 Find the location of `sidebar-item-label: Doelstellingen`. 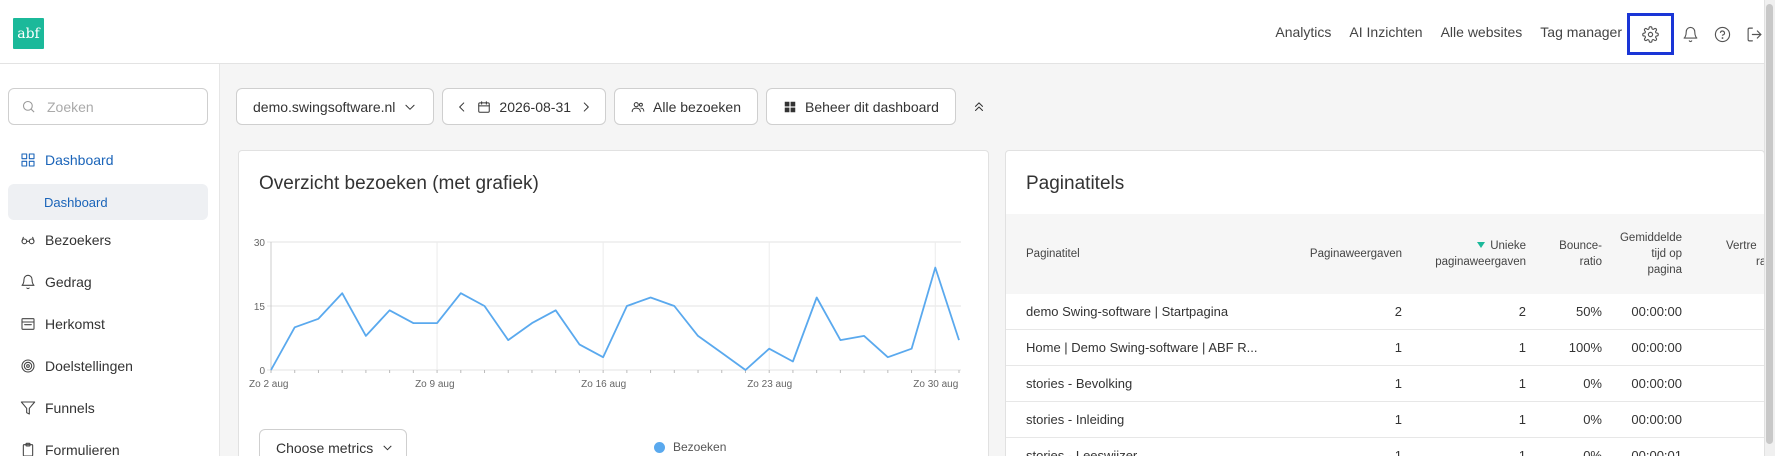

sidebar-item-label: Doelstellingen is located at coordinates (89, 366).